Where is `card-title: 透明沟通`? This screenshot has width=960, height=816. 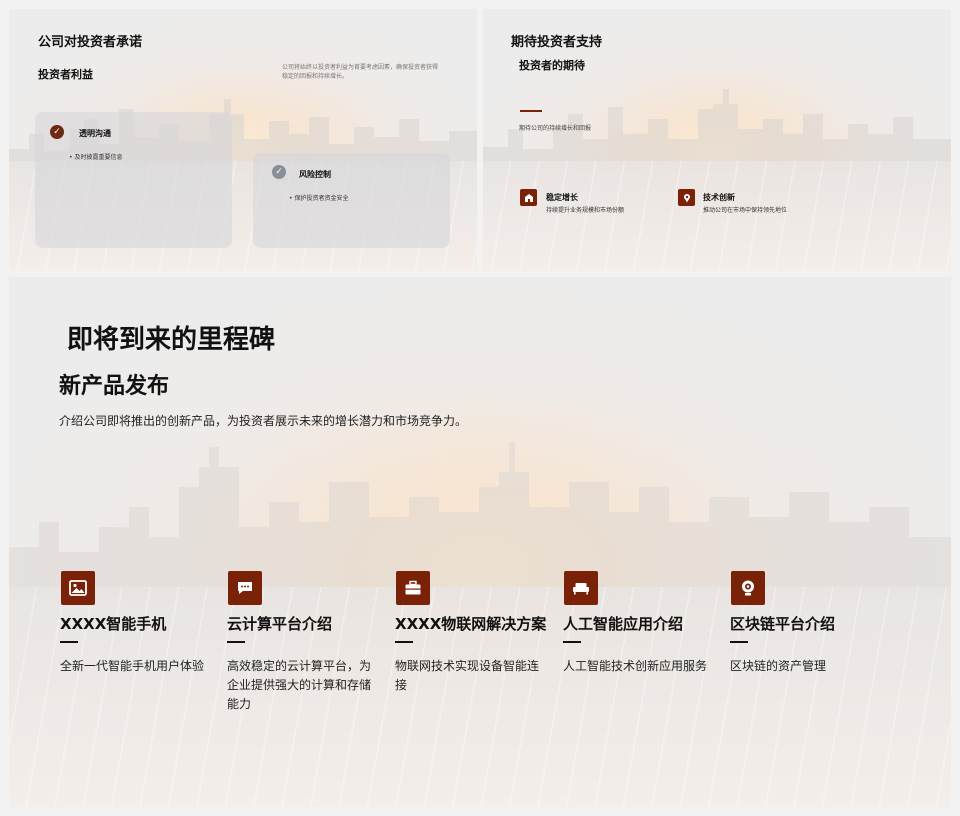 card-title: 透明沟通 is located at coordinates (95, 133).